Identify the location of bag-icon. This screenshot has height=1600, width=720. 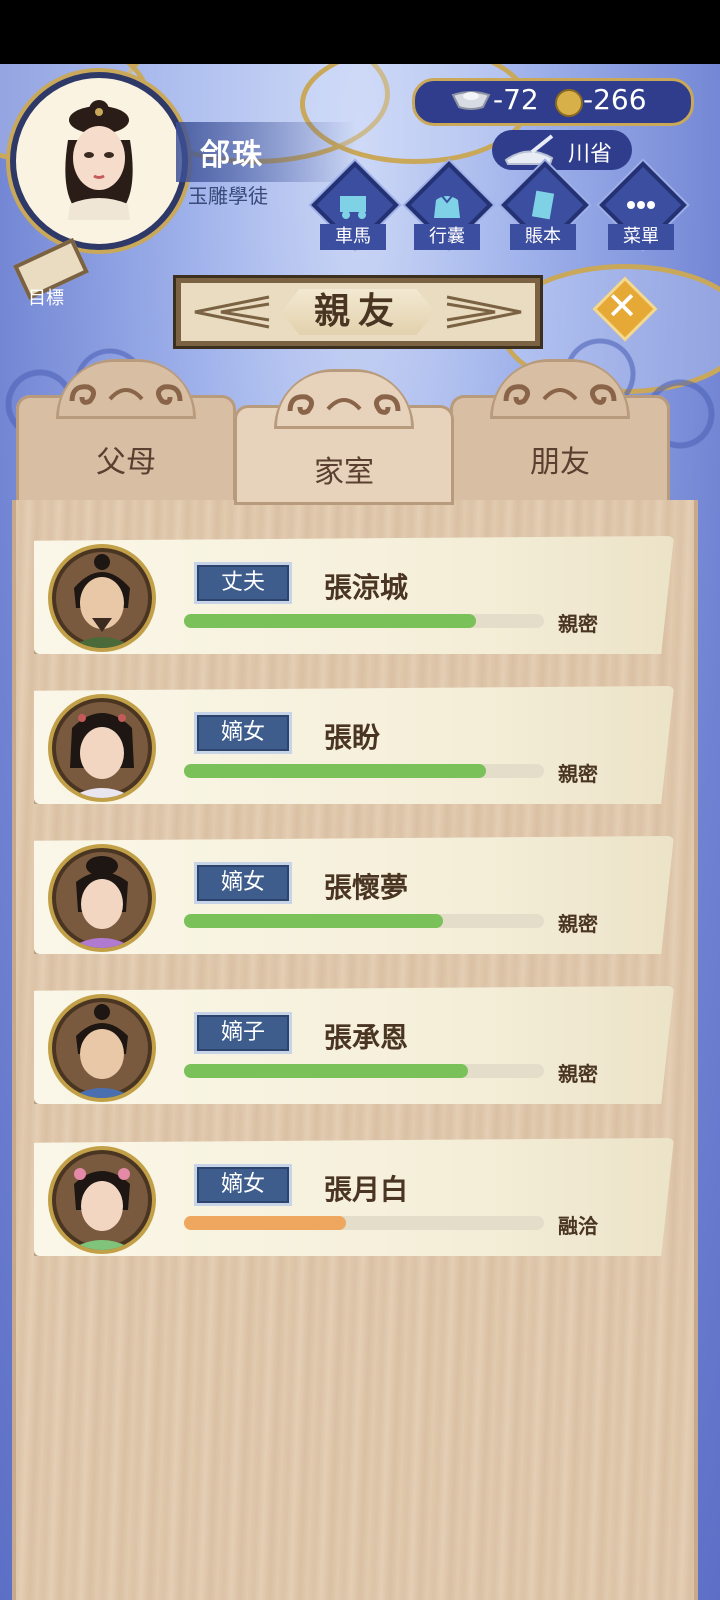
(447, 206).